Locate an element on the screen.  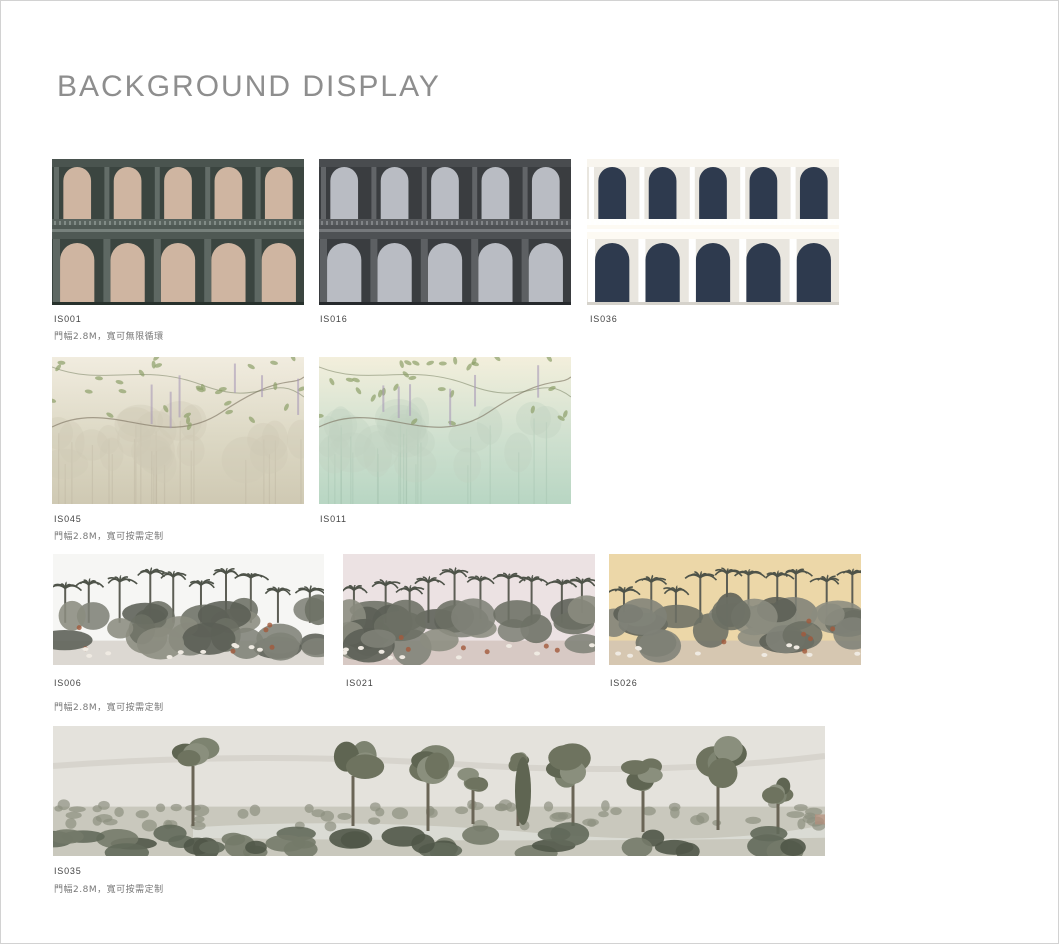
product-code: IS016 is located at coordinates (334, 319).